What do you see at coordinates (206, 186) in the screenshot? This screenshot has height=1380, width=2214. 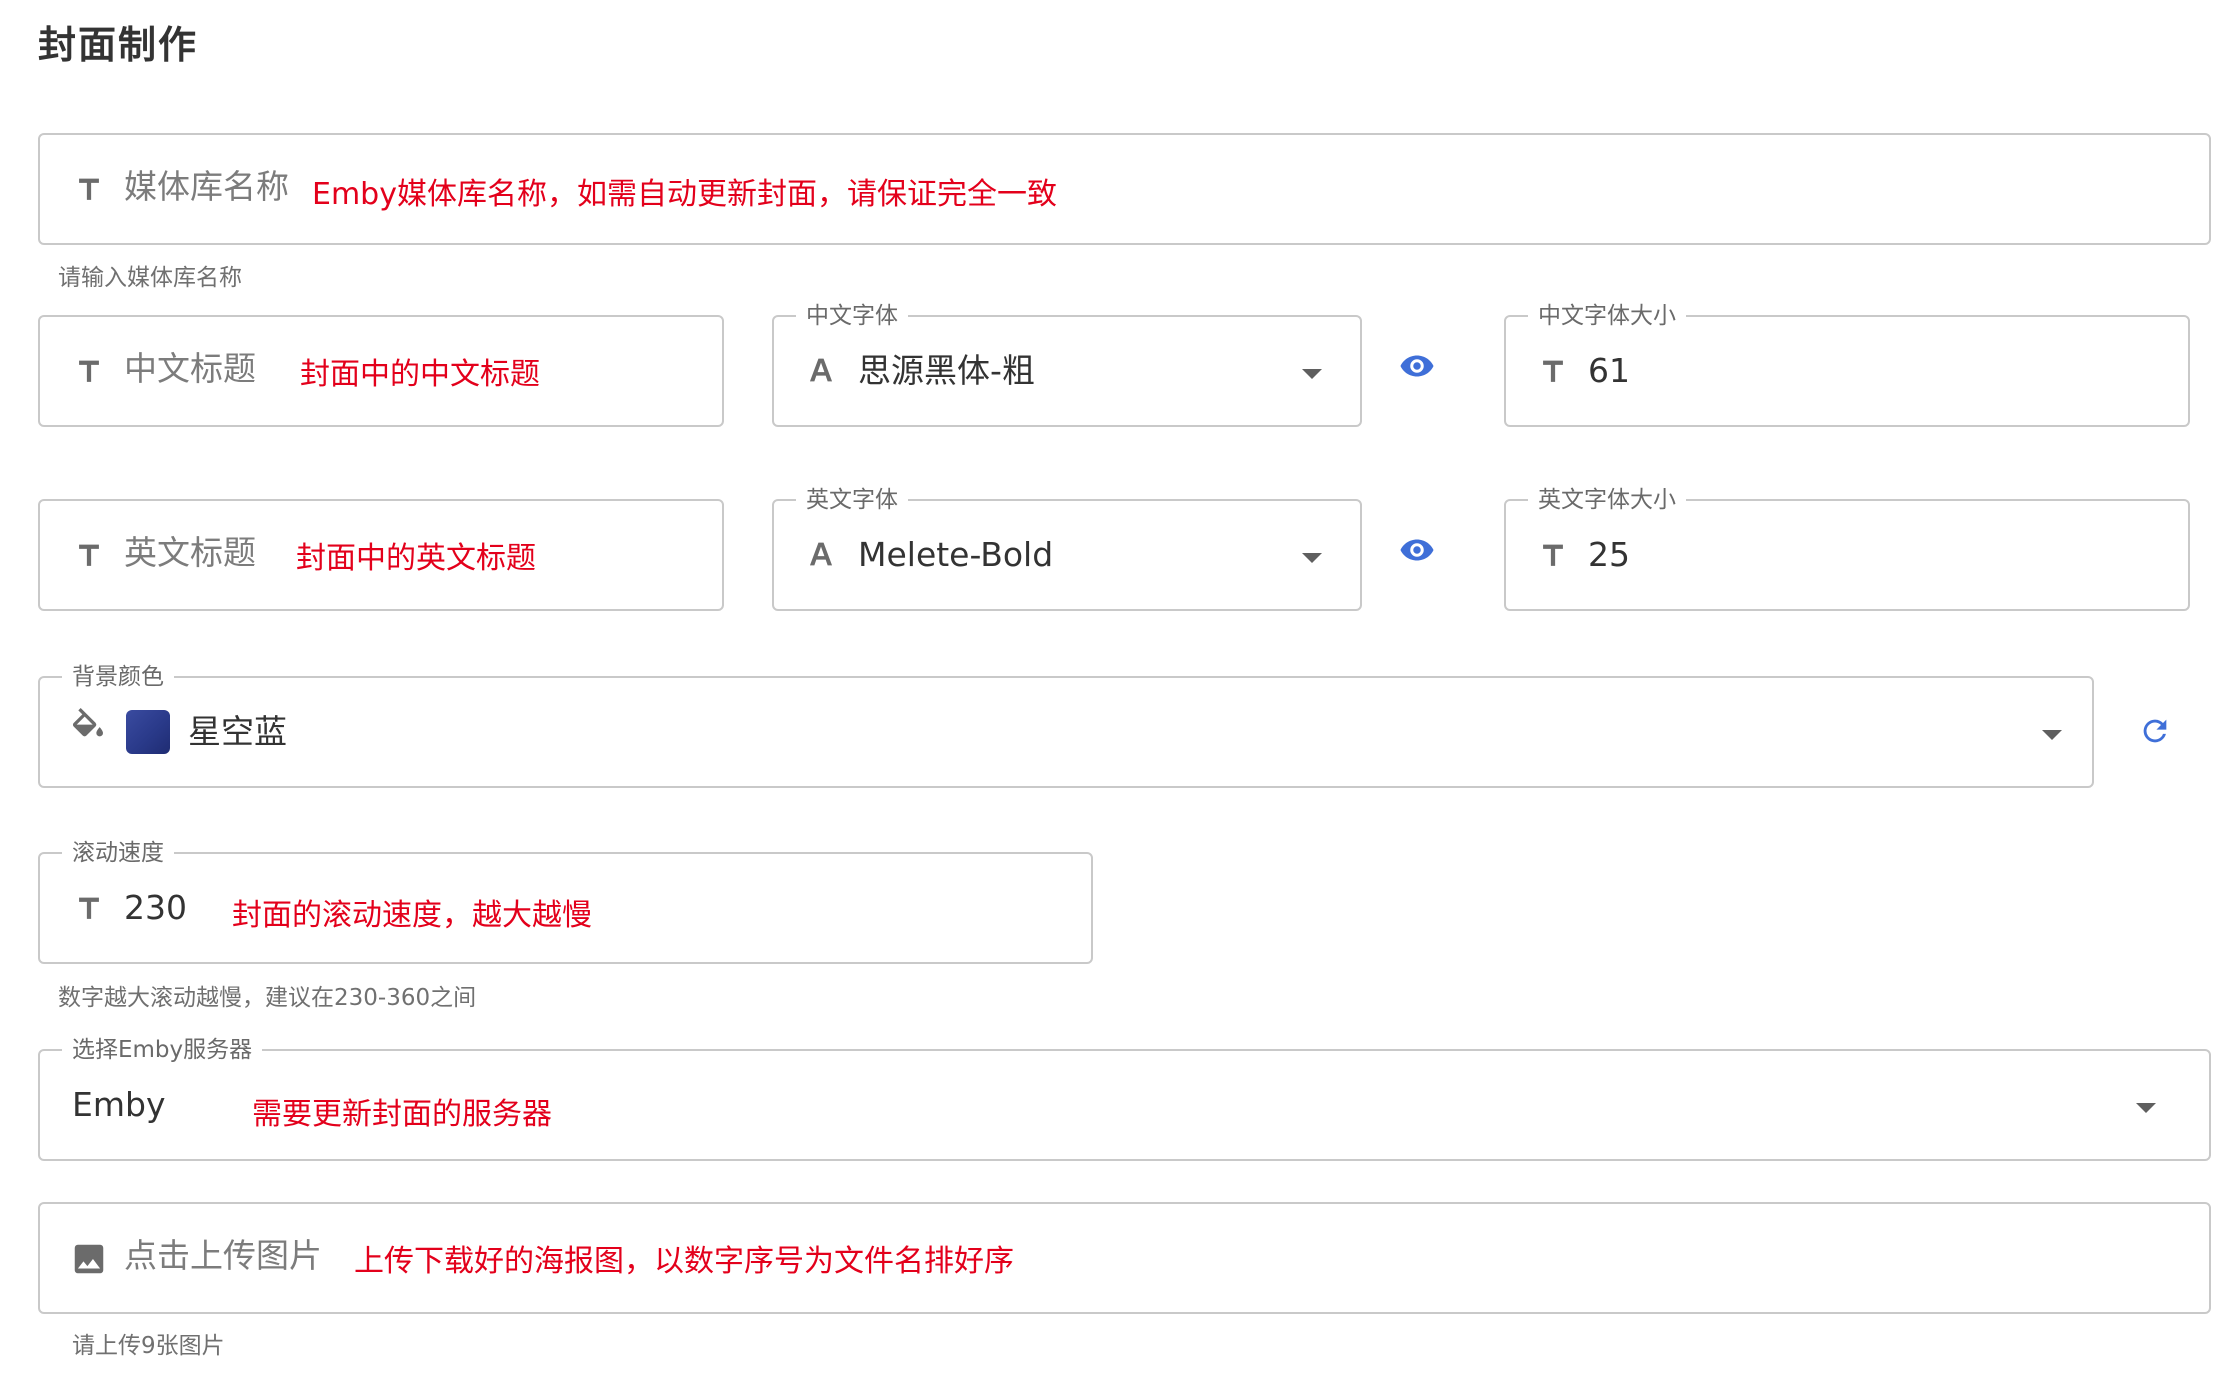 I see `library-name-placeholder: 媒体库名称` at bounding box center [206, 186].